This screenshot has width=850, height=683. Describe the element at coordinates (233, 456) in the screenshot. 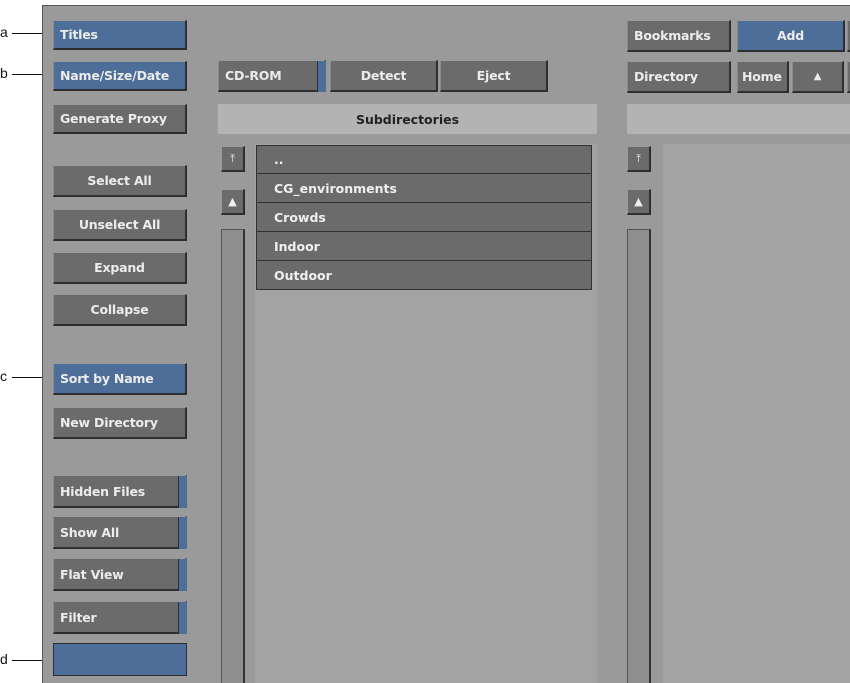

I see `scroll-track` at that location.